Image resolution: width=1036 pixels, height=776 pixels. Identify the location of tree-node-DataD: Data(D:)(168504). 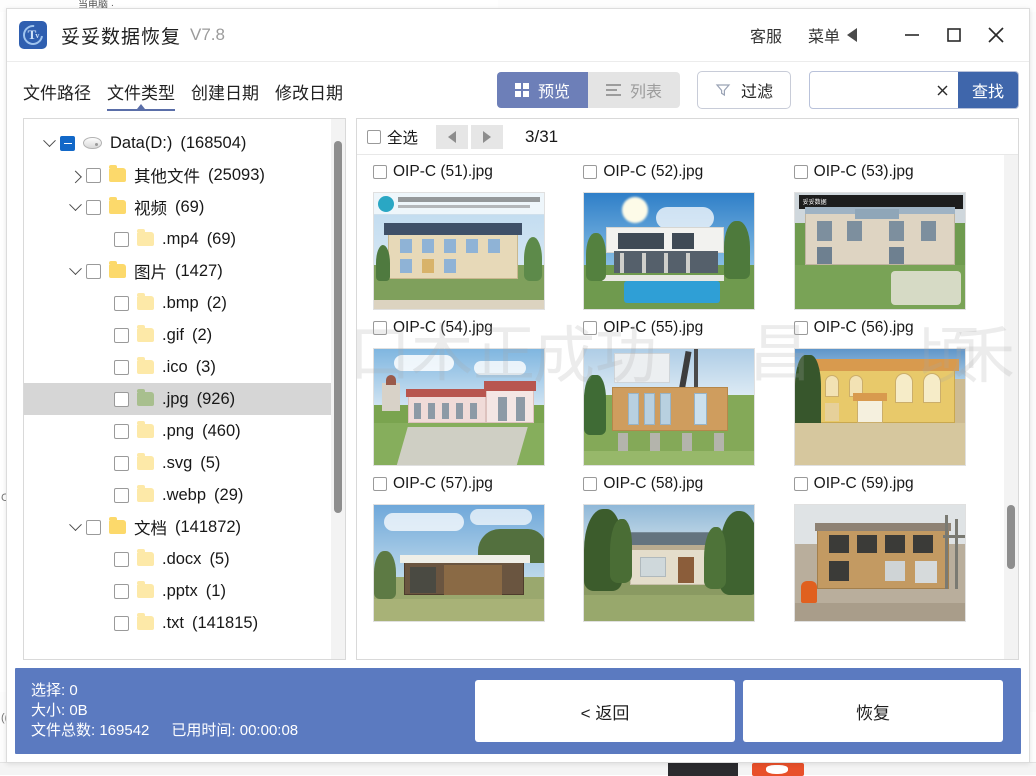
(177, 143).